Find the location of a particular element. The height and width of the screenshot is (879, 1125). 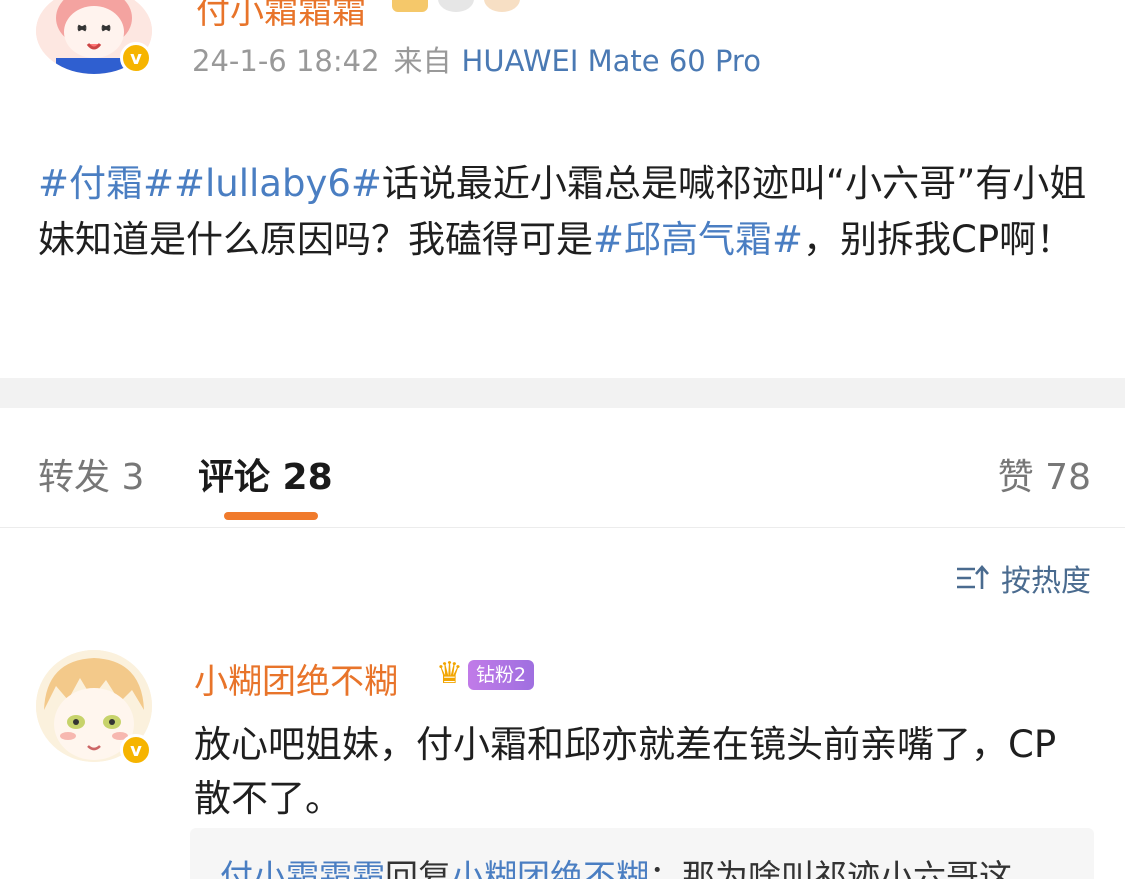

sort-button: 按热度 is located at coordinates (1023, 578).